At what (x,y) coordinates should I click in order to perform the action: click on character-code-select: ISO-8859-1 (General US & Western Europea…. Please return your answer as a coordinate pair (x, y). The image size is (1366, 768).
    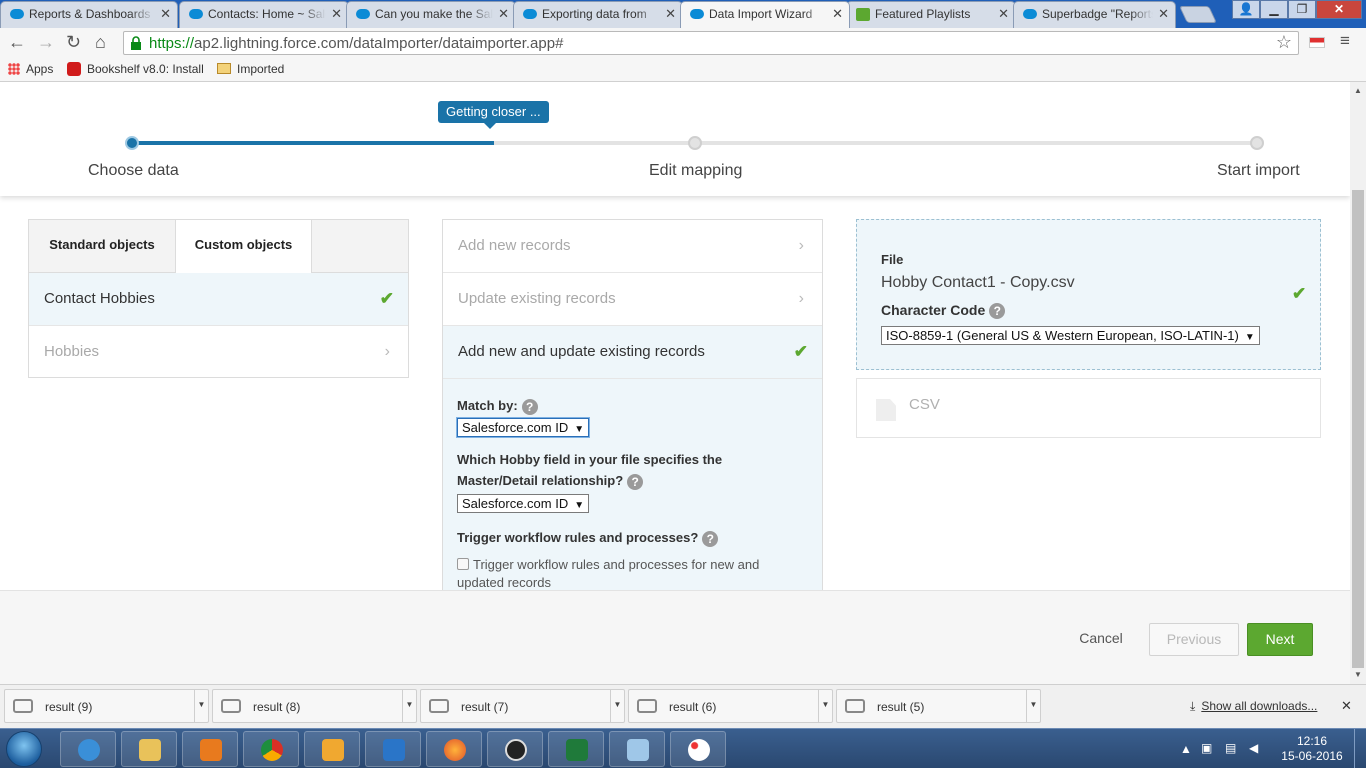
    Looking at the image, I should click on (1070, 335).